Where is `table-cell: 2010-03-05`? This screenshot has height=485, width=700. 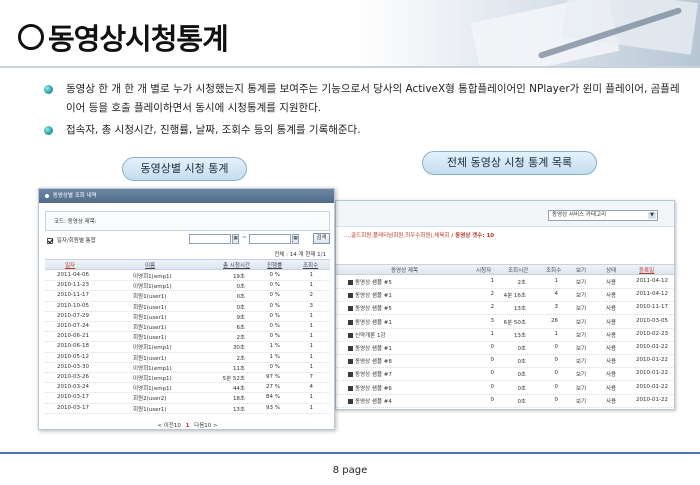 table-cell: 2010-03-05 is located at coordinates (652, 320).